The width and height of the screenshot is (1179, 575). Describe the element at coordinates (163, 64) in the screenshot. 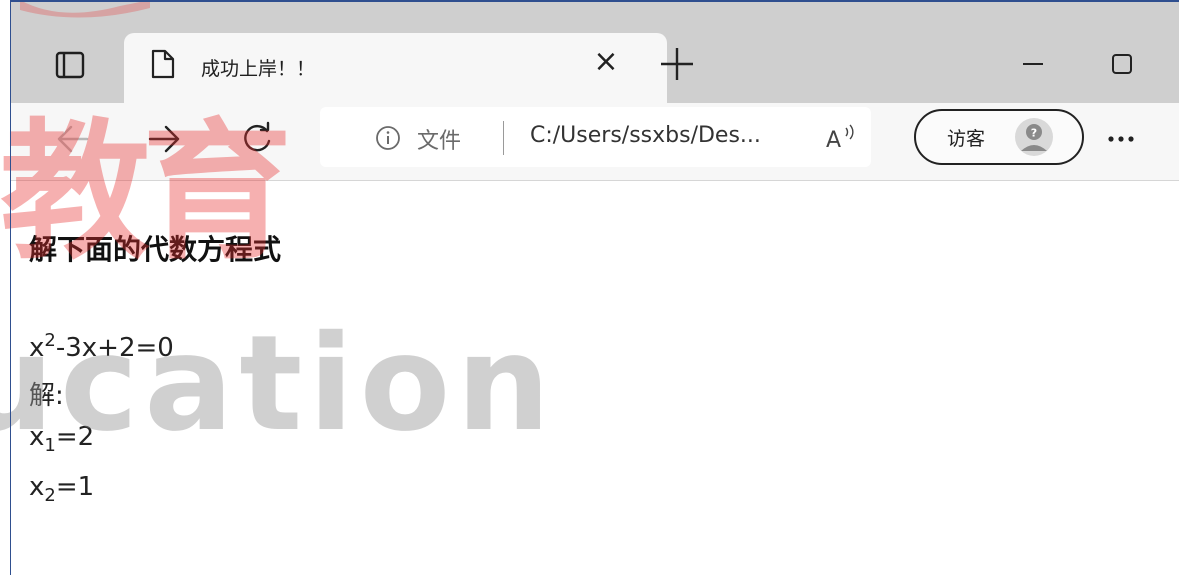

I see `document-icon` at that location.